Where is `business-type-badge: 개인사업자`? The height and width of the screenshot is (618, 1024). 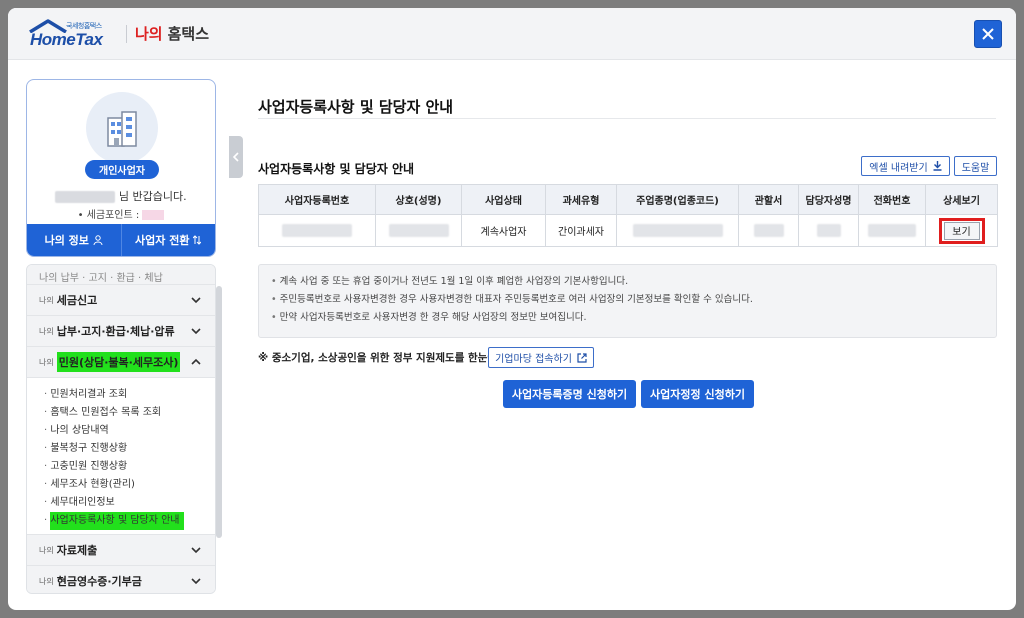 business-type-badge: 개인사업자 is located at coordinates (122, 169).